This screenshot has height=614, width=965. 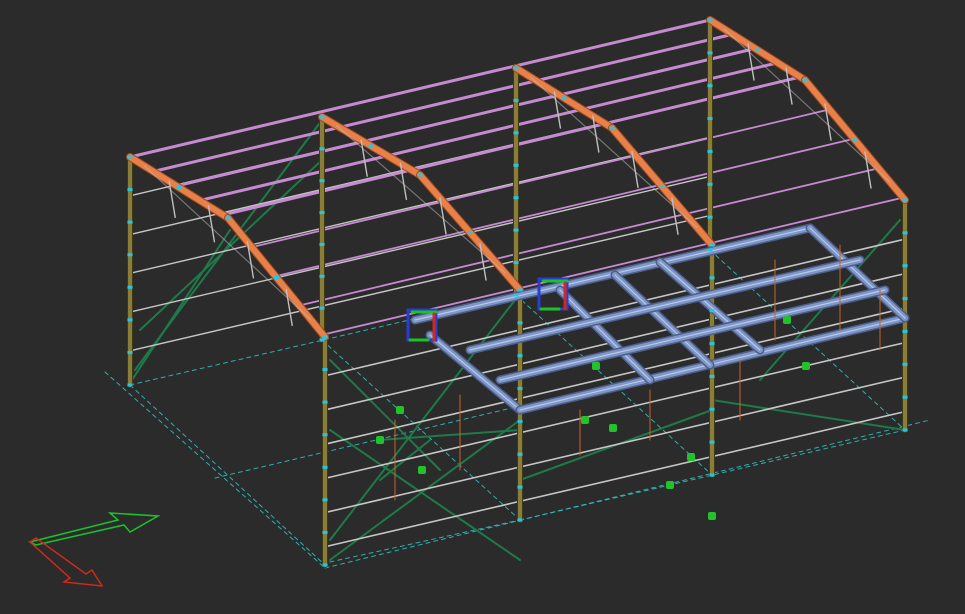 What do you see at coordinates (94, 529) in the screenshot?
I see `green-arrow` at bounding box center [94, 529].